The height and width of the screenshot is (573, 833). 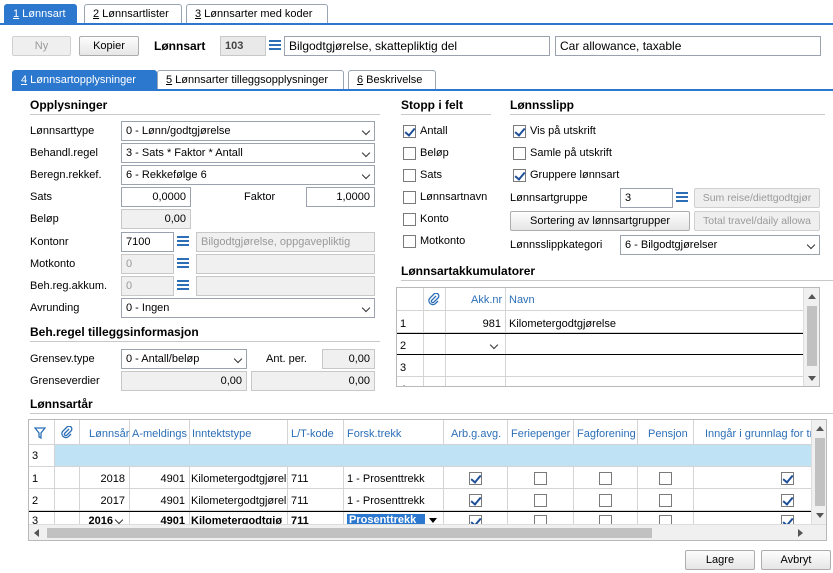 I want to click on beregn-select: 6 - Rekkefølge 6, so click(x=248, y=175).